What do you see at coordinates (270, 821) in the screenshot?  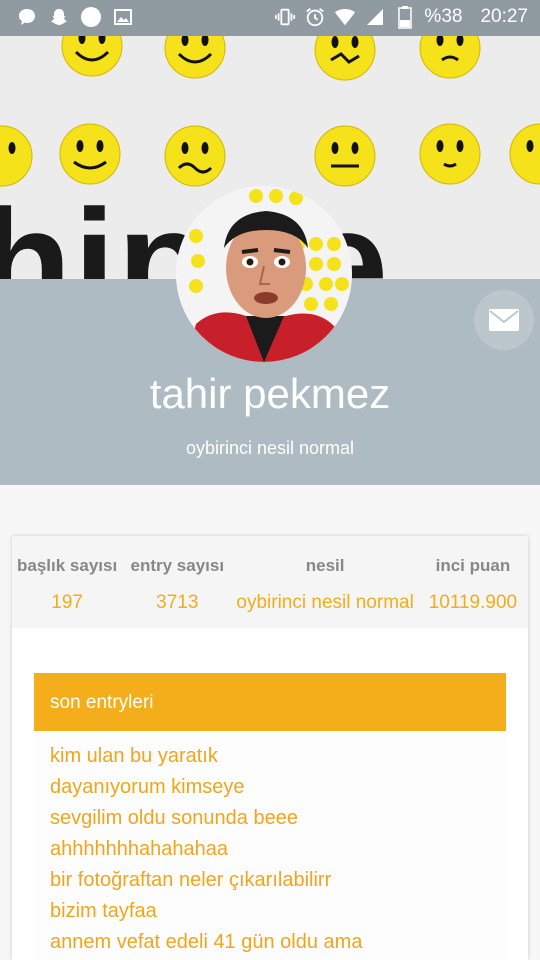 I see `entry-link: sevgilim oldu sonunda beee` at bounding box center [270, 821].